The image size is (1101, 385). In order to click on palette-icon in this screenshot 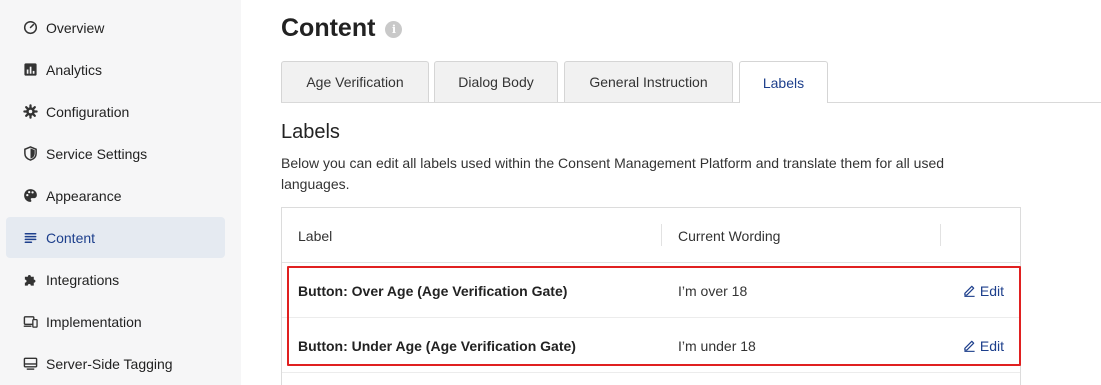, I will do `click(30, 196)`.